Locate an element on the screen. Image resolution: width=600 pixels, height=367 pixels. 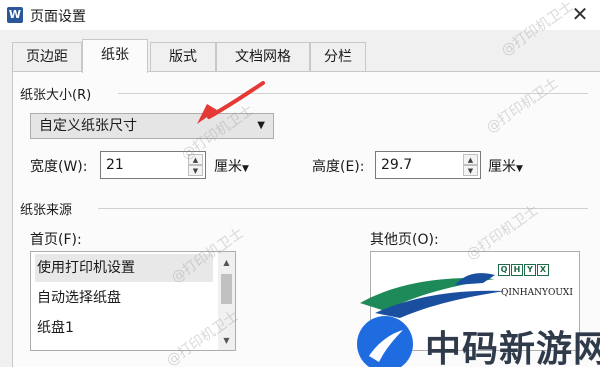
width-label: 宽度(W): is located at coordinates (59, 167).